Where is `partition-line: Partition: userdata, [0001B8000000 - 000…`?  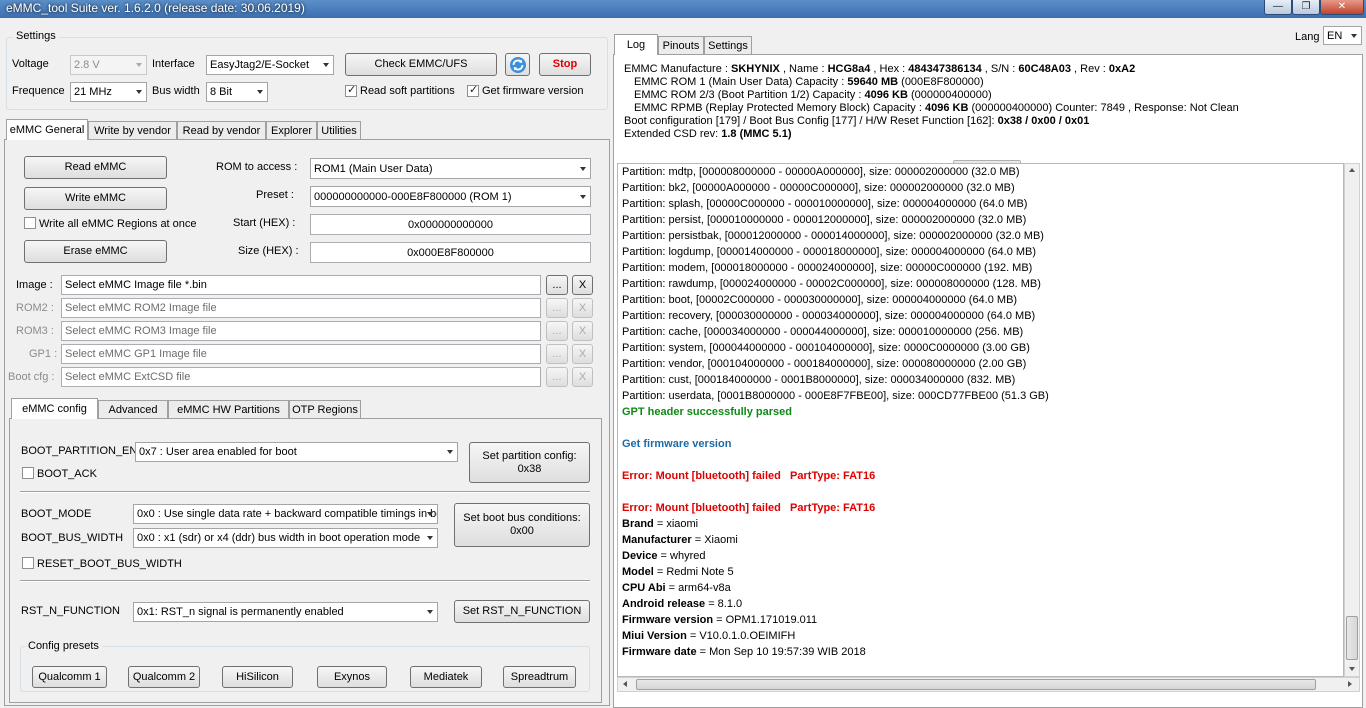 partition-line: Partition: userdata, [0001B8000000 - 000… is located at coordinates (835, 396).